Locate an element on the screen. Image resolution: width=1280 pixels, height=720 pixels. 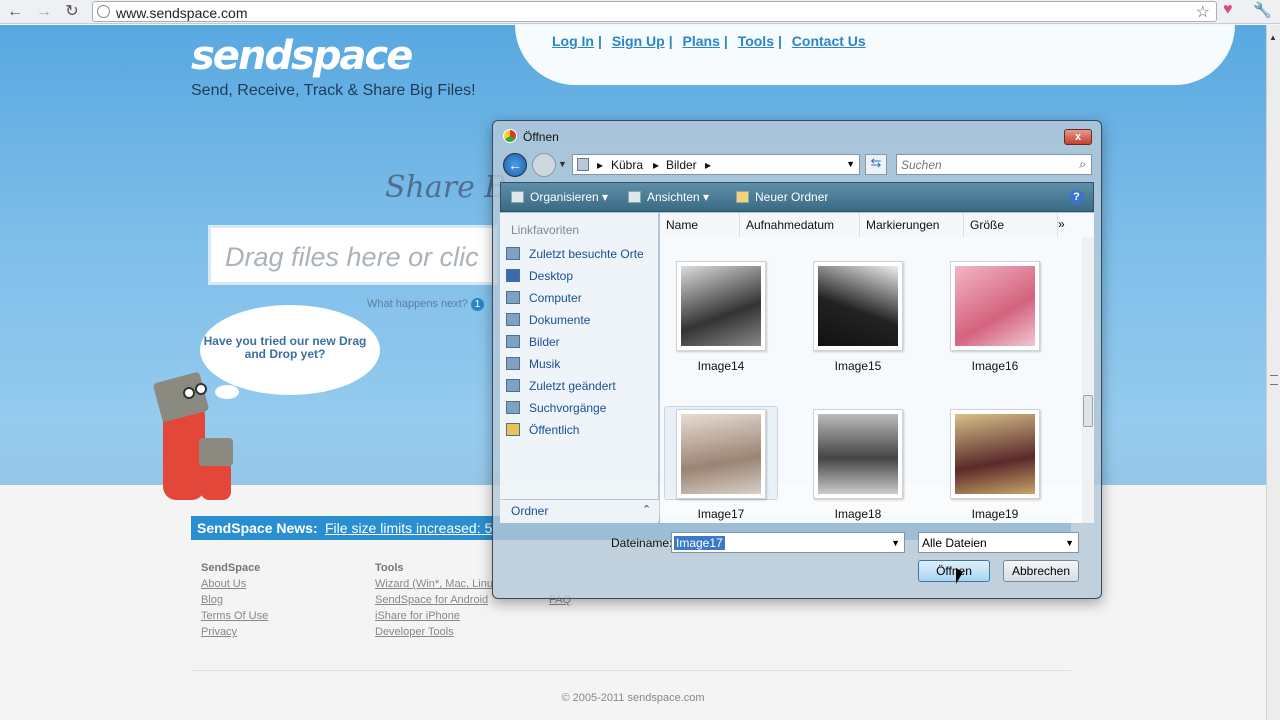
views-button: Ansichten ▾ is located at coordinates (668, 197).